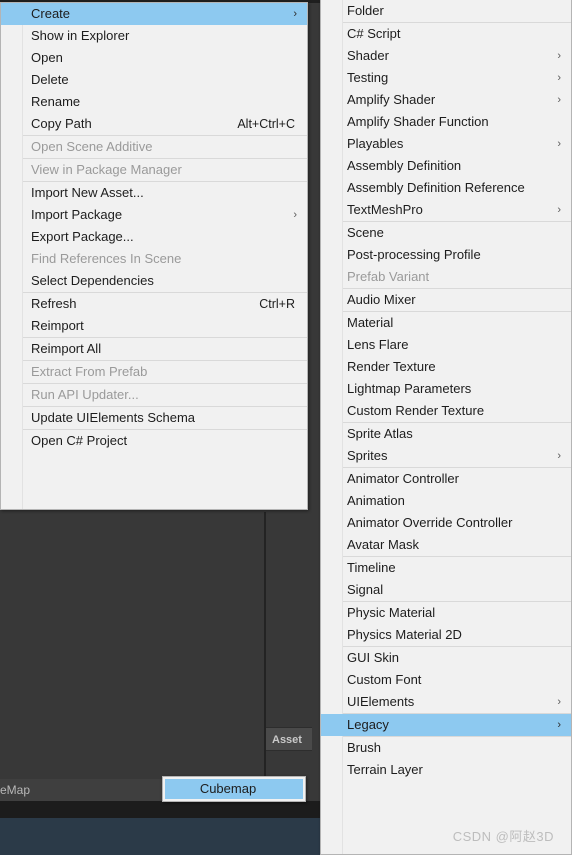 The image size is (572, 855). Describe the element at coordinates (154, 14) in the screenshot. I see `context-menu-item-create: Create ›` at that location.